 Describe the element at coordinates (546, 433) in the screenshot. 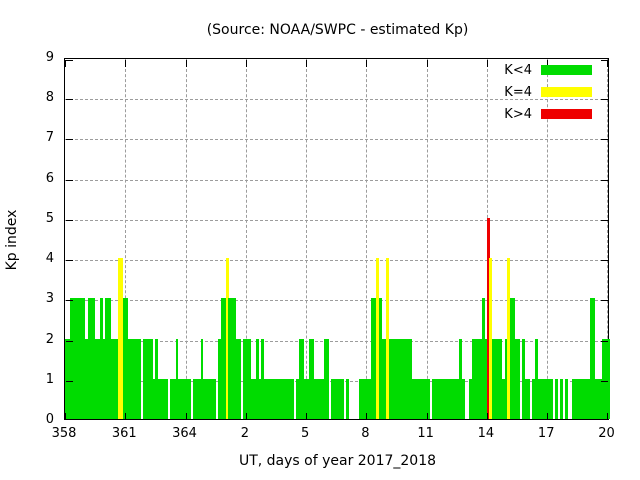

I see `x-tick-label: 17` at that location.